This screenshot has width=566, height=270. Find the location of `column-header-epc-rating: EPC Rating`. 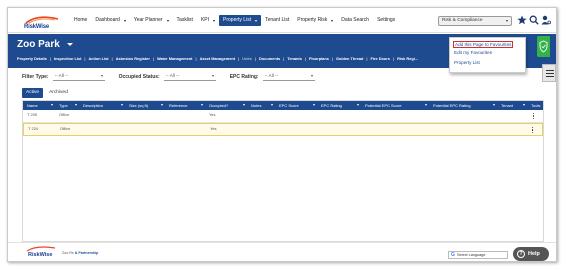

column-header-epc-rating: EPC Rating is located at coordinates (331, 105).